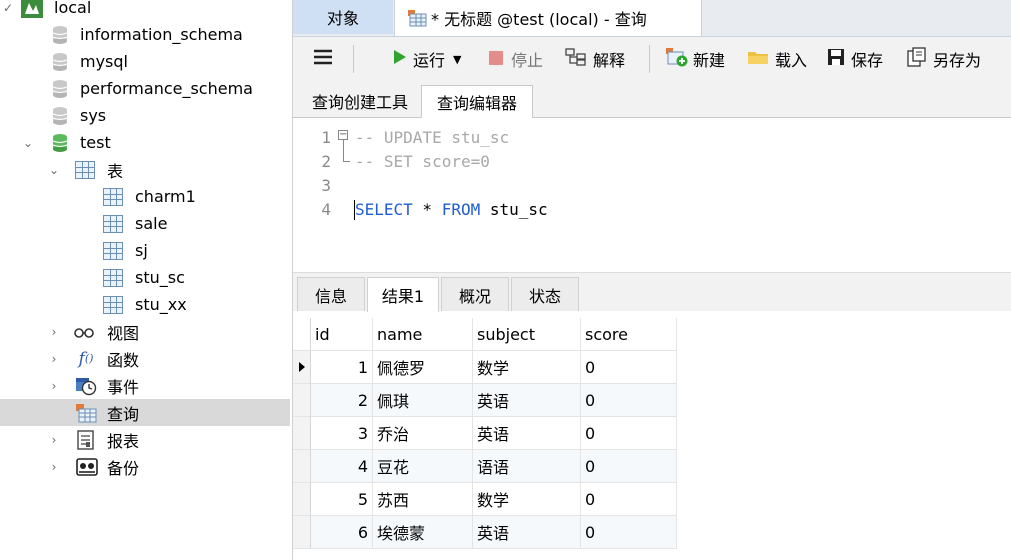 The height and width of the screenshot is (560, 1011). I want to click on table-row: 1 佩德罗 数学 0, so click(485, 367).